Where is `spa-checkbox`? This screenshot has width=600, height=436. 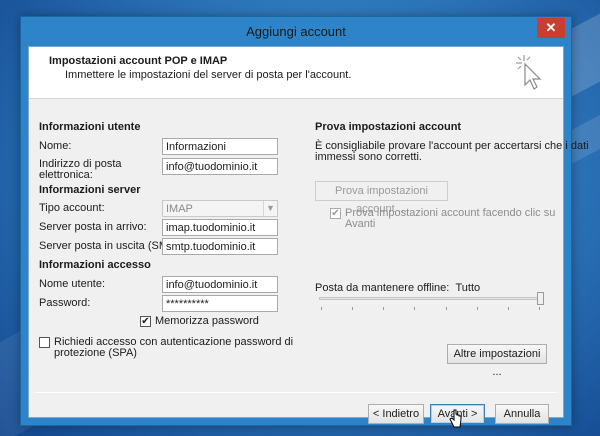
spa-checkbox is located at coordinates (44, 342).